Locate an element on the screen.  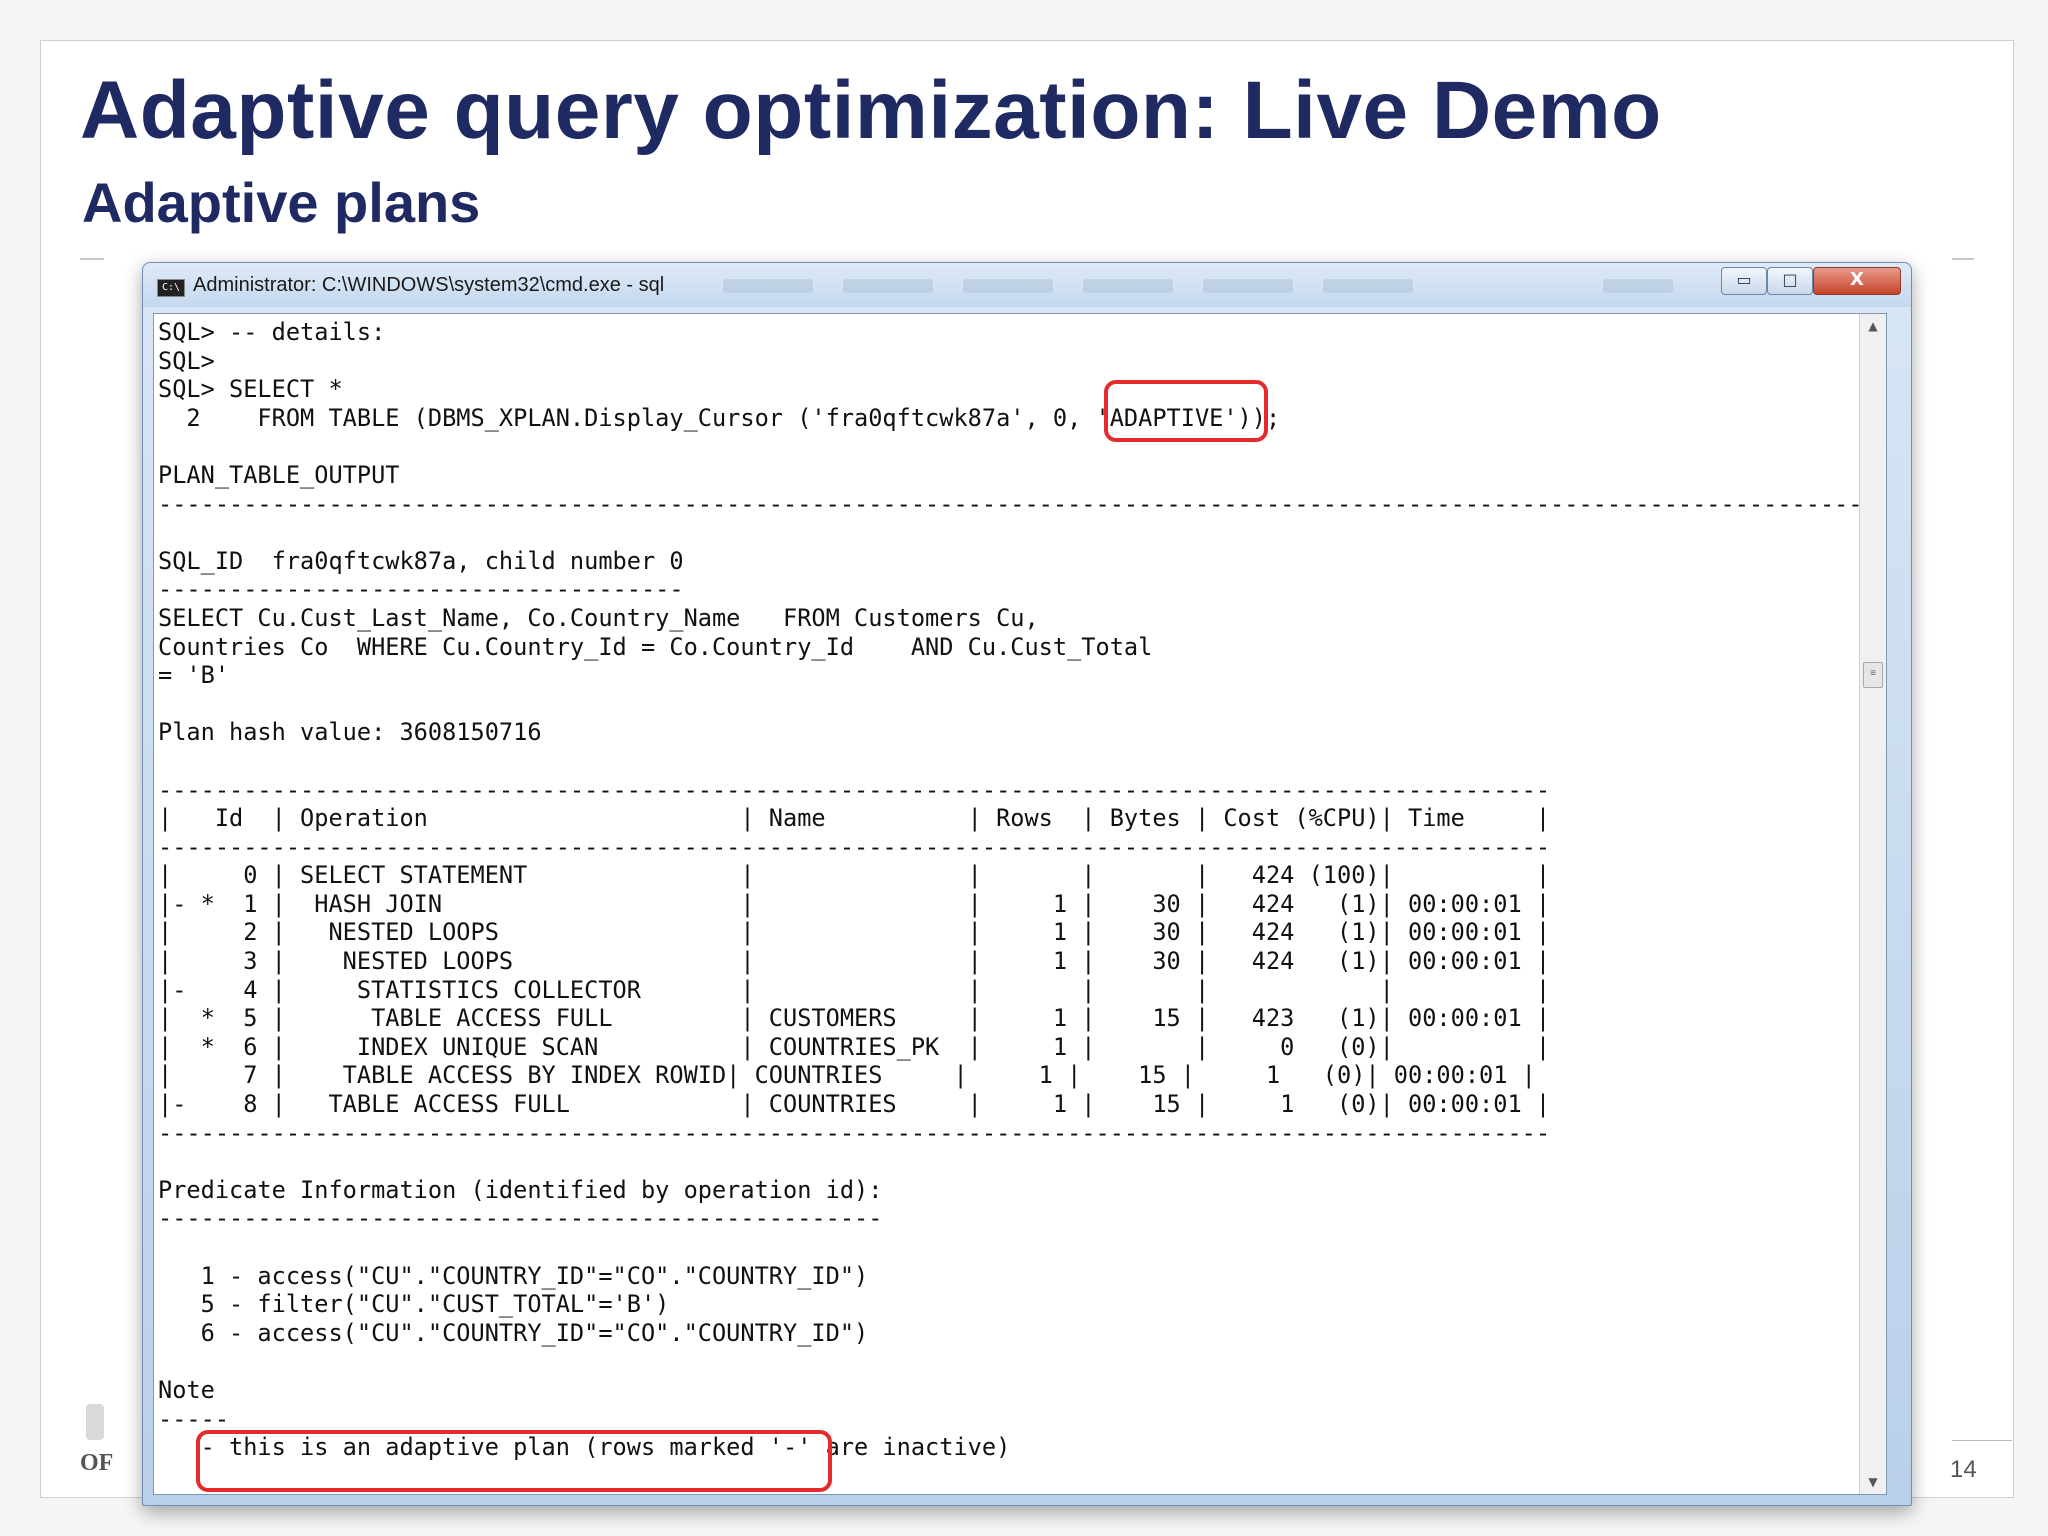
cmd-icon: C:\ is located at coordinates (171, 288).